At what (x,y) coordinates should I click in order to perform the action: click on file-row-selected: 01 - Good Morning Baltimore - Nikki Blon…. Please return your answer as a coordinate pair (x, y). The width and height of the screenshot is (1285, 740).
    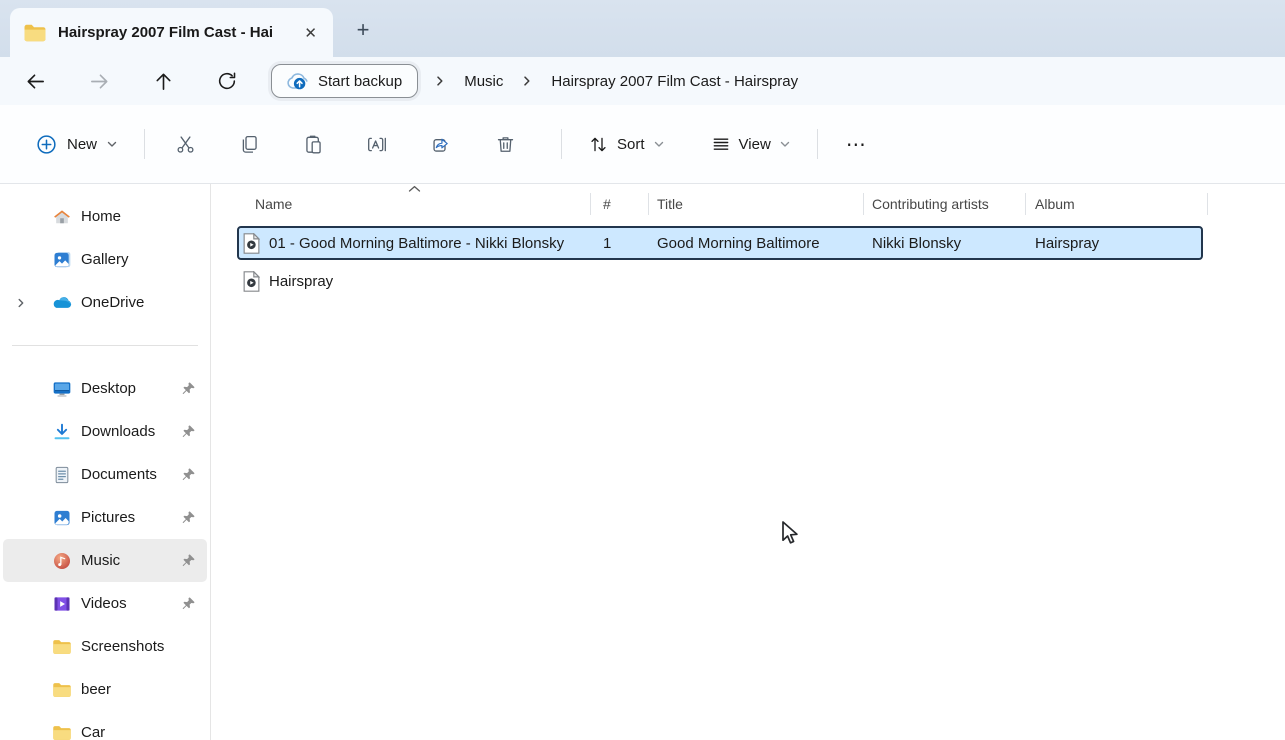
    Looking at the image, I should click on (720, 243).